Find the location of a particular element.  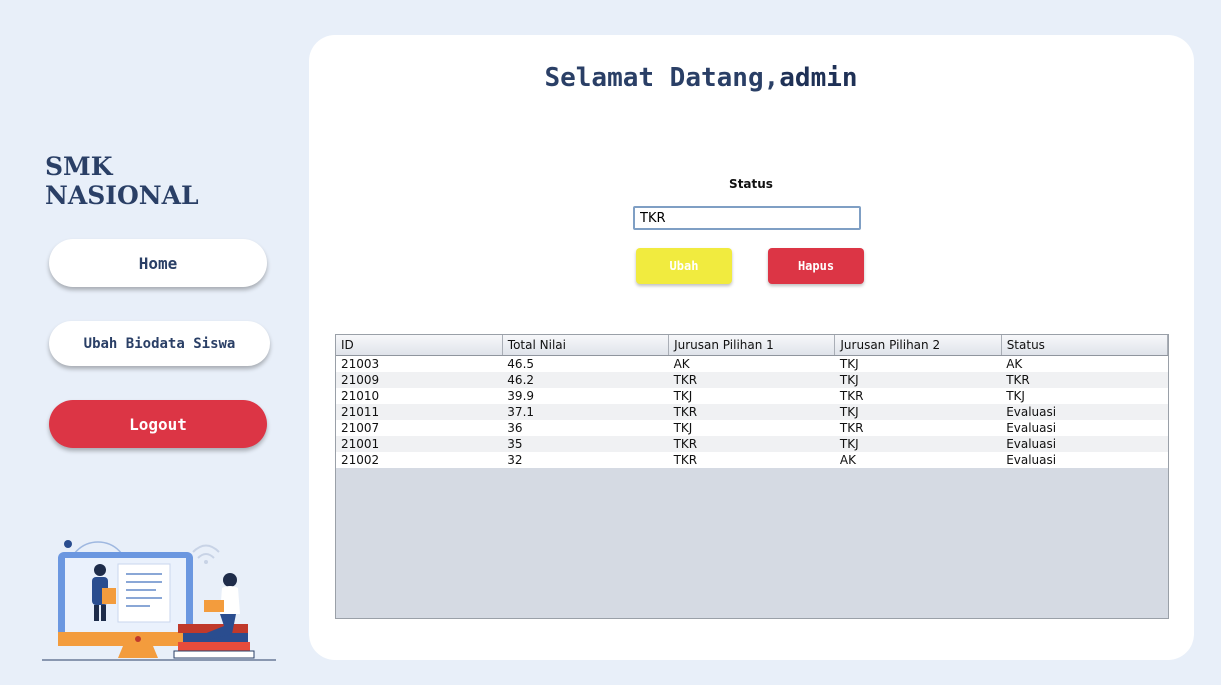

column-header-jurusan-2: Jurusan Pilihan 2 is located at coordinates (918, 345).